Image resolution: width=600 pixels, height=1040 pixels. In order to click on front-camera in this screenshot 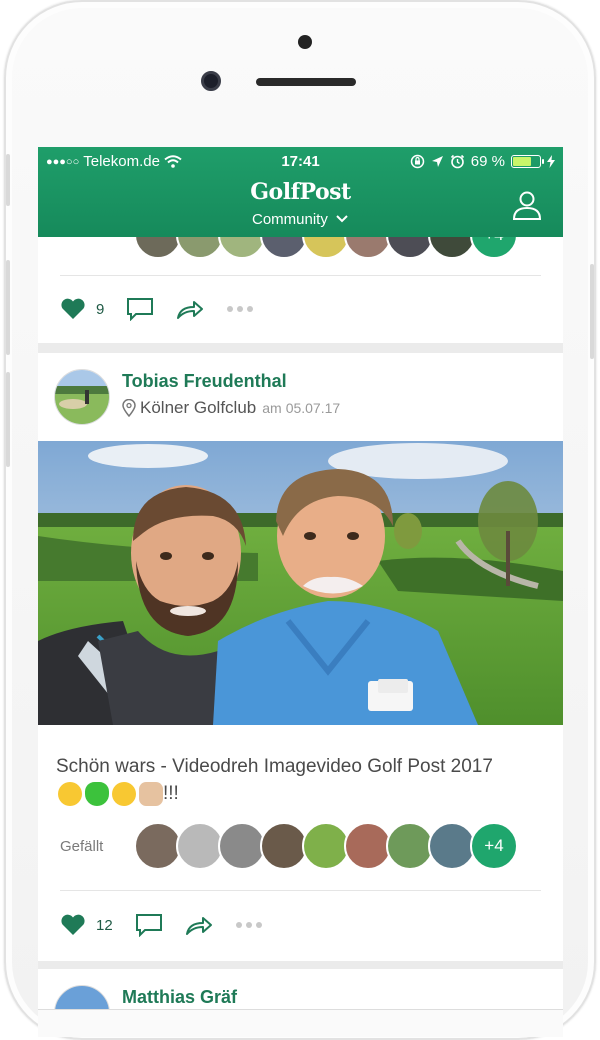, I will do `click(211, 81)`.